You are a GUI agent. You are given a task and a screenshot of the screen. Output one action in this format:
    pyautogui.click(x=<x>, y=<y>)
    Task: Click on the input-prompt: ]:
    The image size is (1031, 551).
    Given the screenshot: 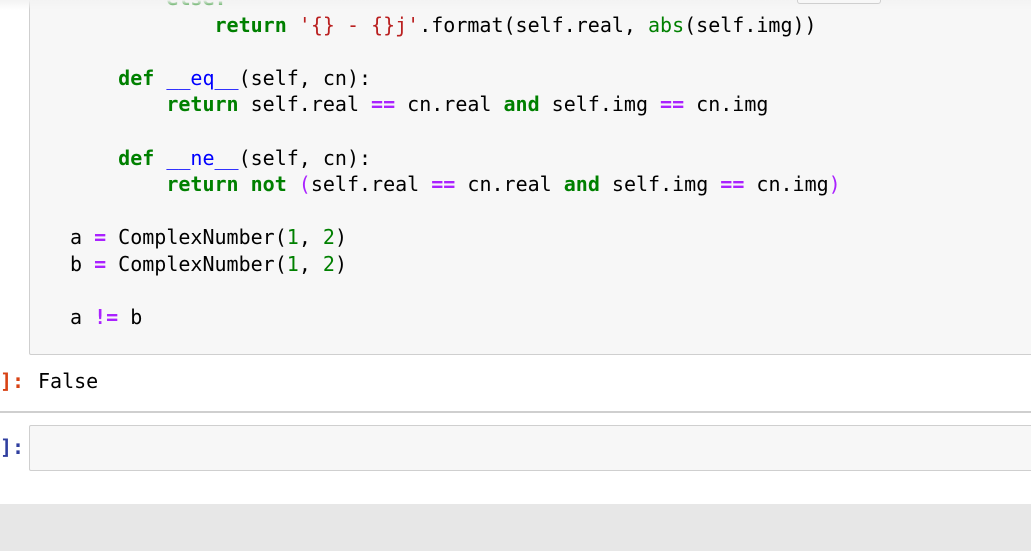 What is the action you would take?
    pyautogui.click(x=12, y=447)
    